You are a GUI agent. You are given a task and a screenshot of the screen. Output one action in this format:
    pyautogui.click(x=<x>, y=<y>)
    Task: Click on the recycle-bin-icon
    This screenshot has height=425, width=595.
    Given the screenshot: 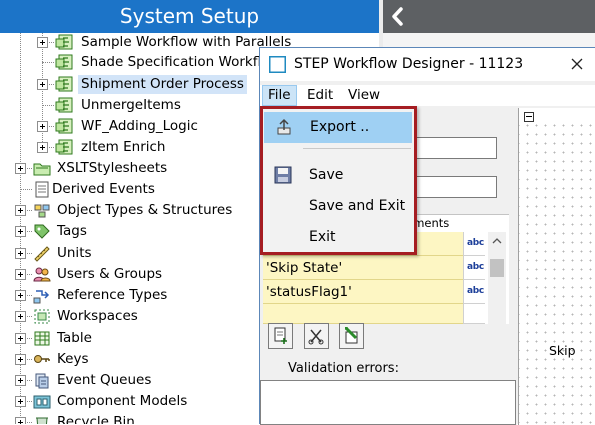 What is the action you would take?
    pyautogui.click(x=42, y=420)
    